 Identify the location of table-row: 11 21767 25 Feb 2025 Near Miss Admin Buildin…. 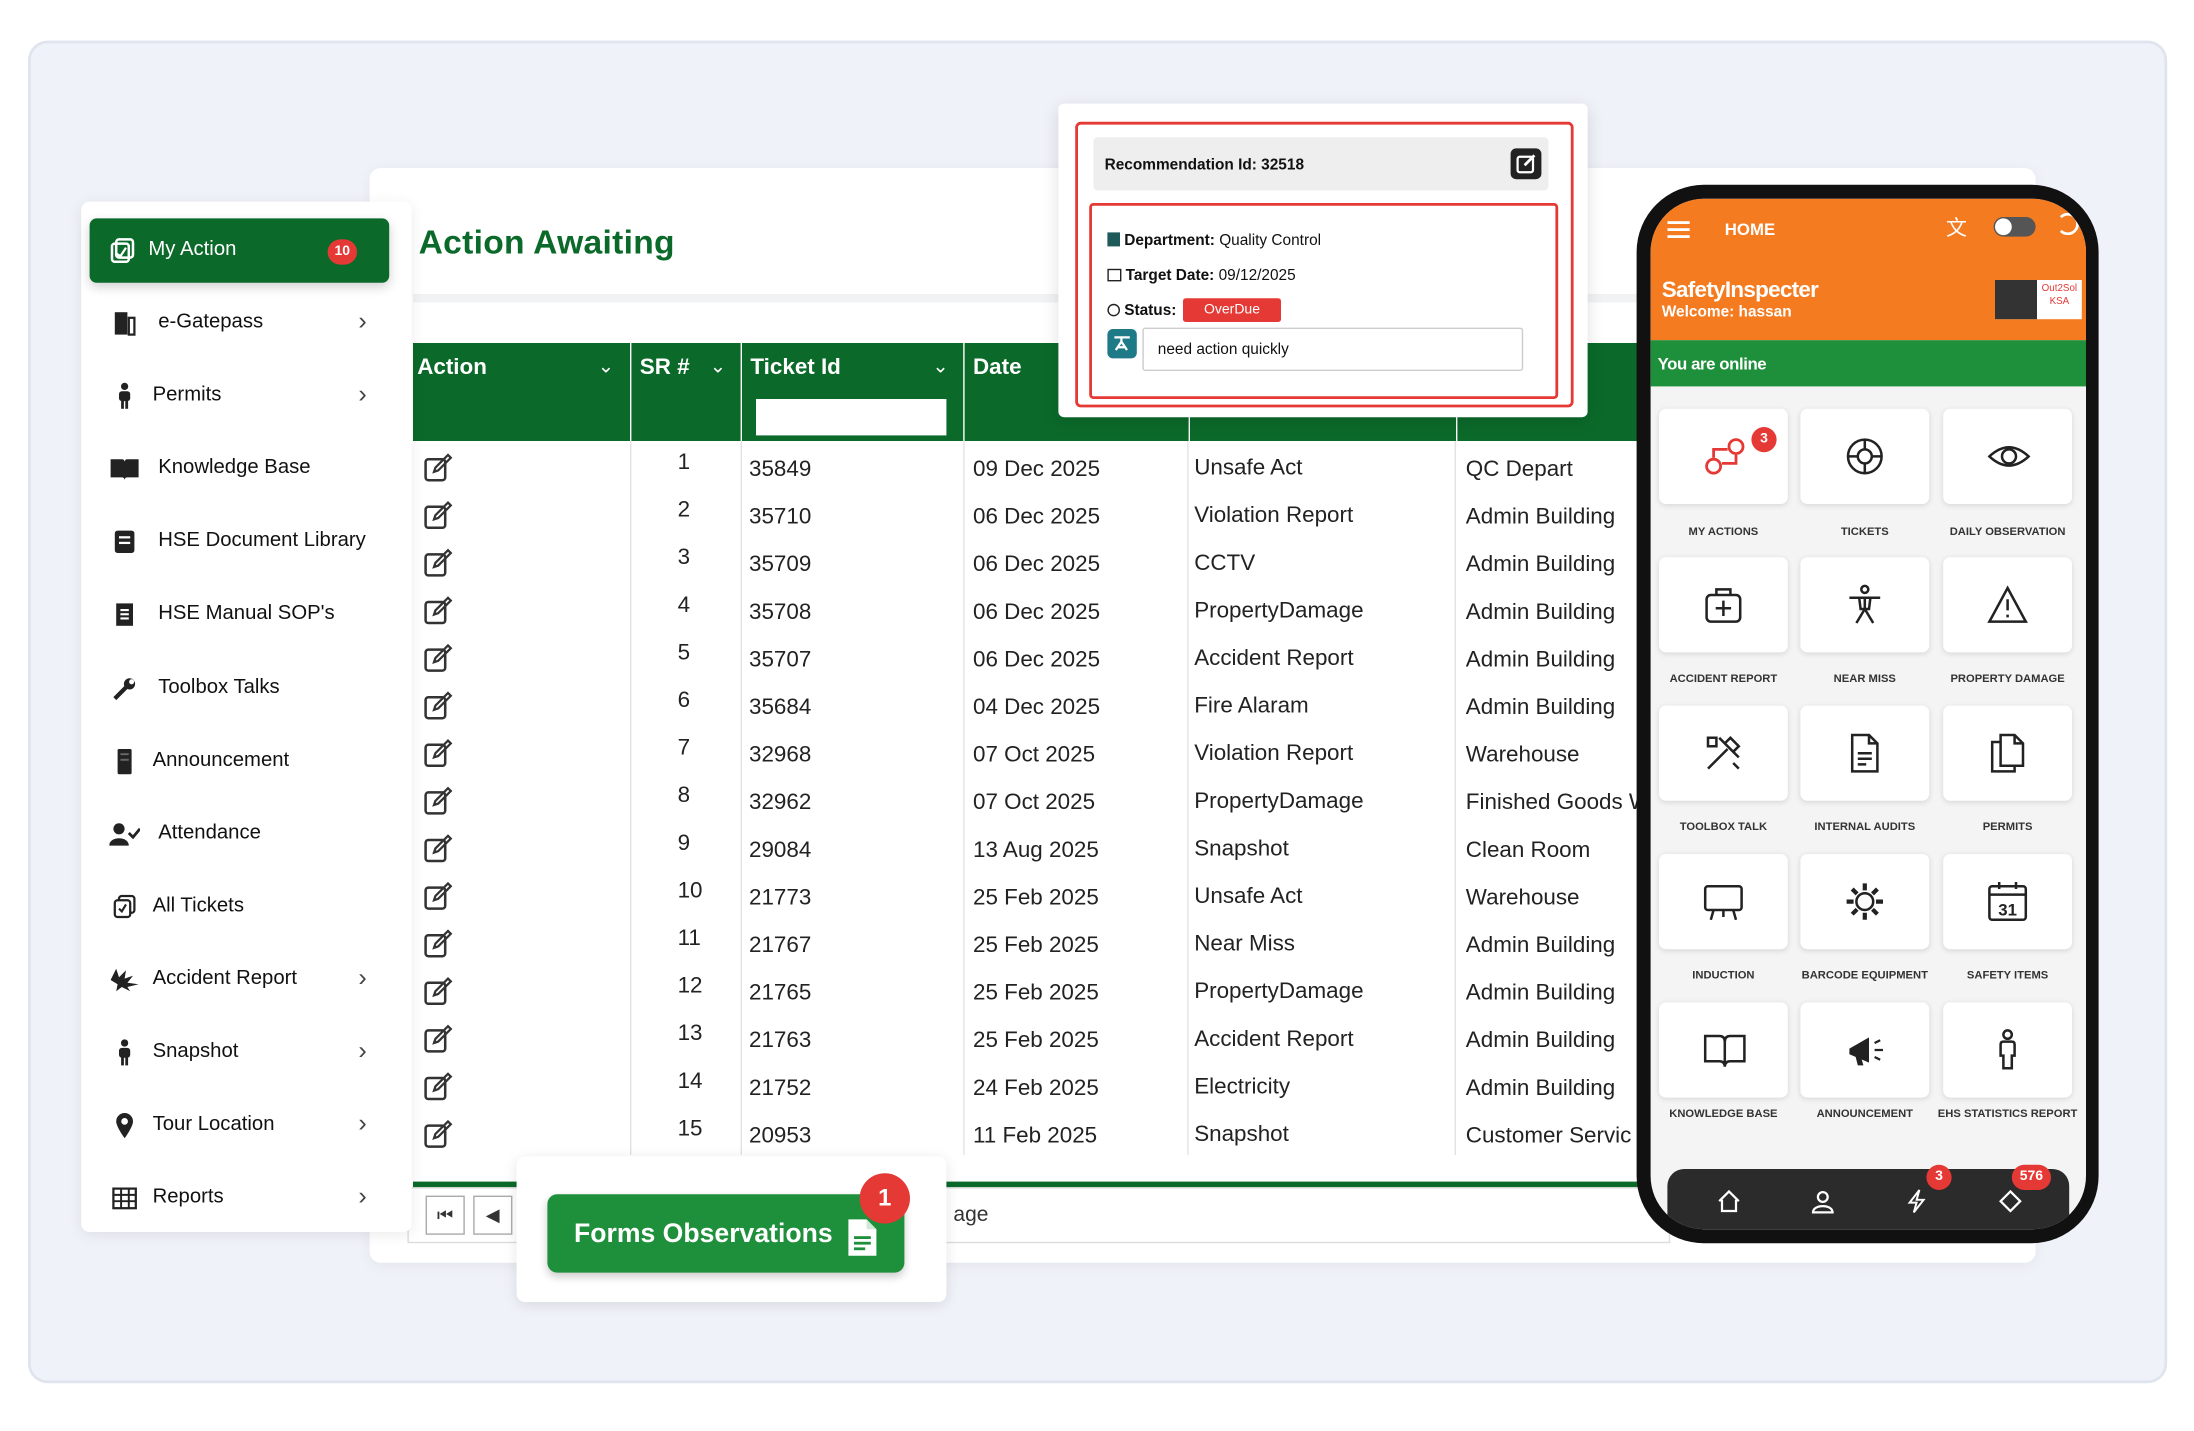
(1043, 945).